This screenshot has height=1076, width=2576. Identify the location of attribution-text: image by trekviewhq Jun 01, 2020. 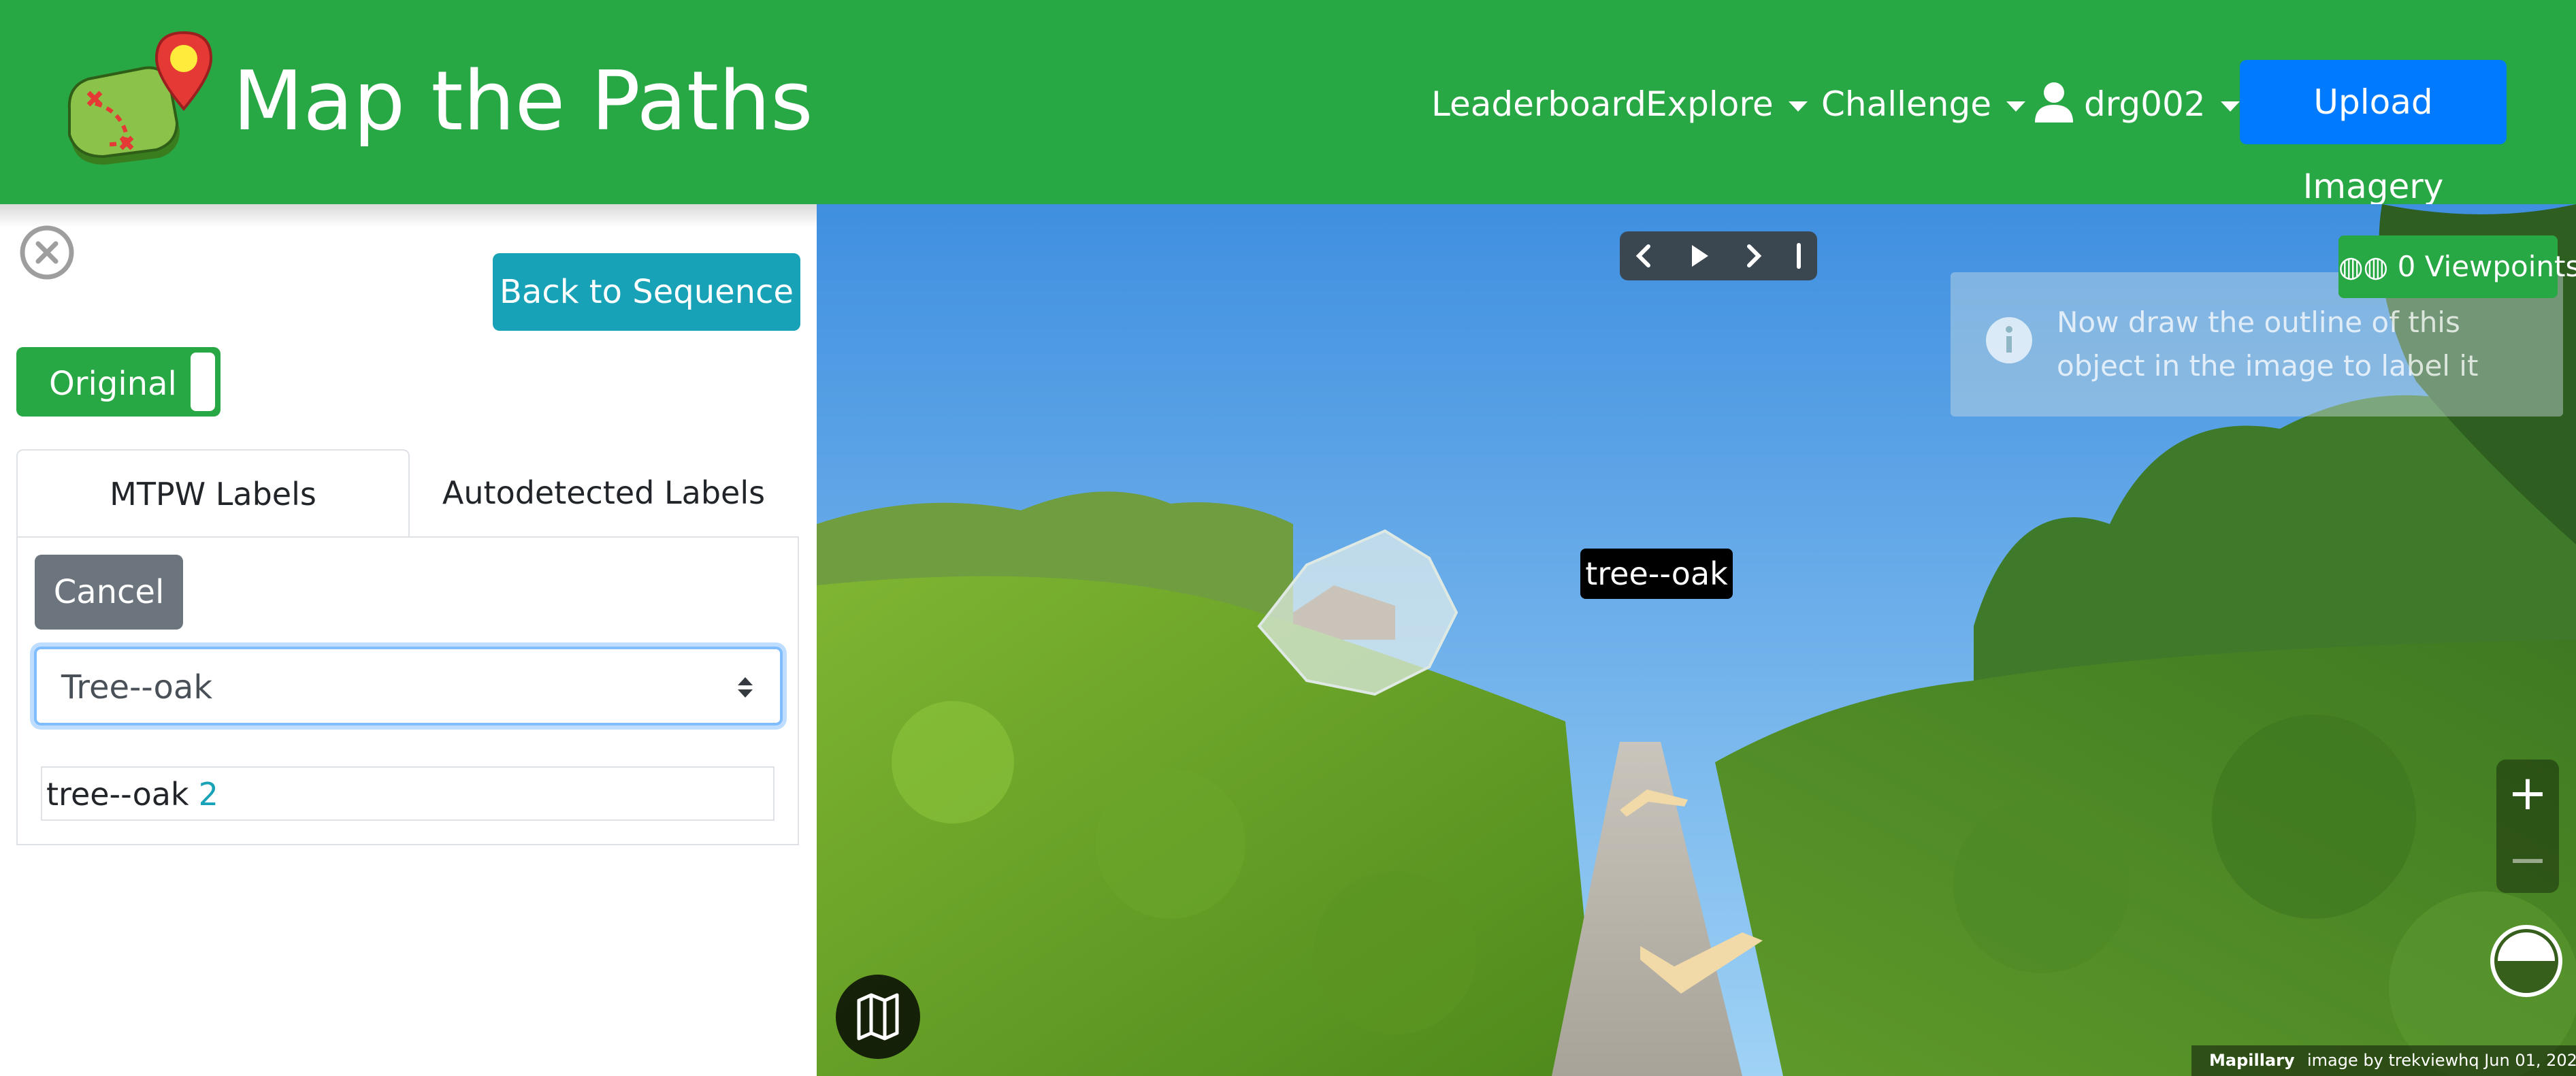
(2441, 1060).